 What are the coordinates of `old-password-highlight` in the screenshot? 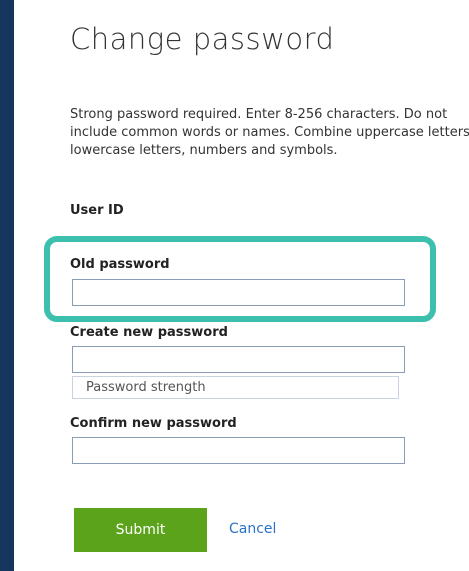 It's located at (240, 279).